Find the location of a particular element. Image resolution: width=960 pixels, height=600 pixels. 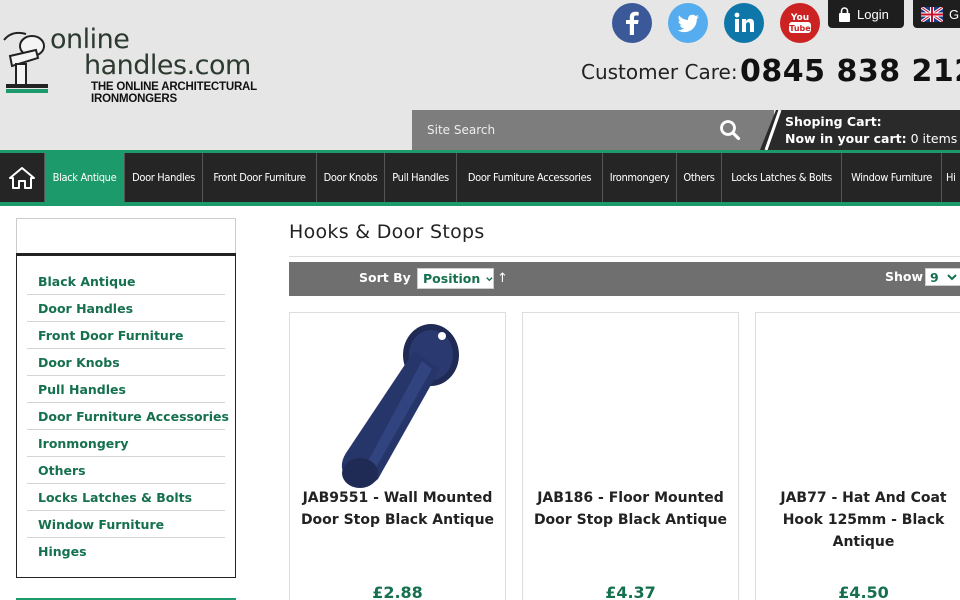

lock-icon is located at coordinates (844, 14).